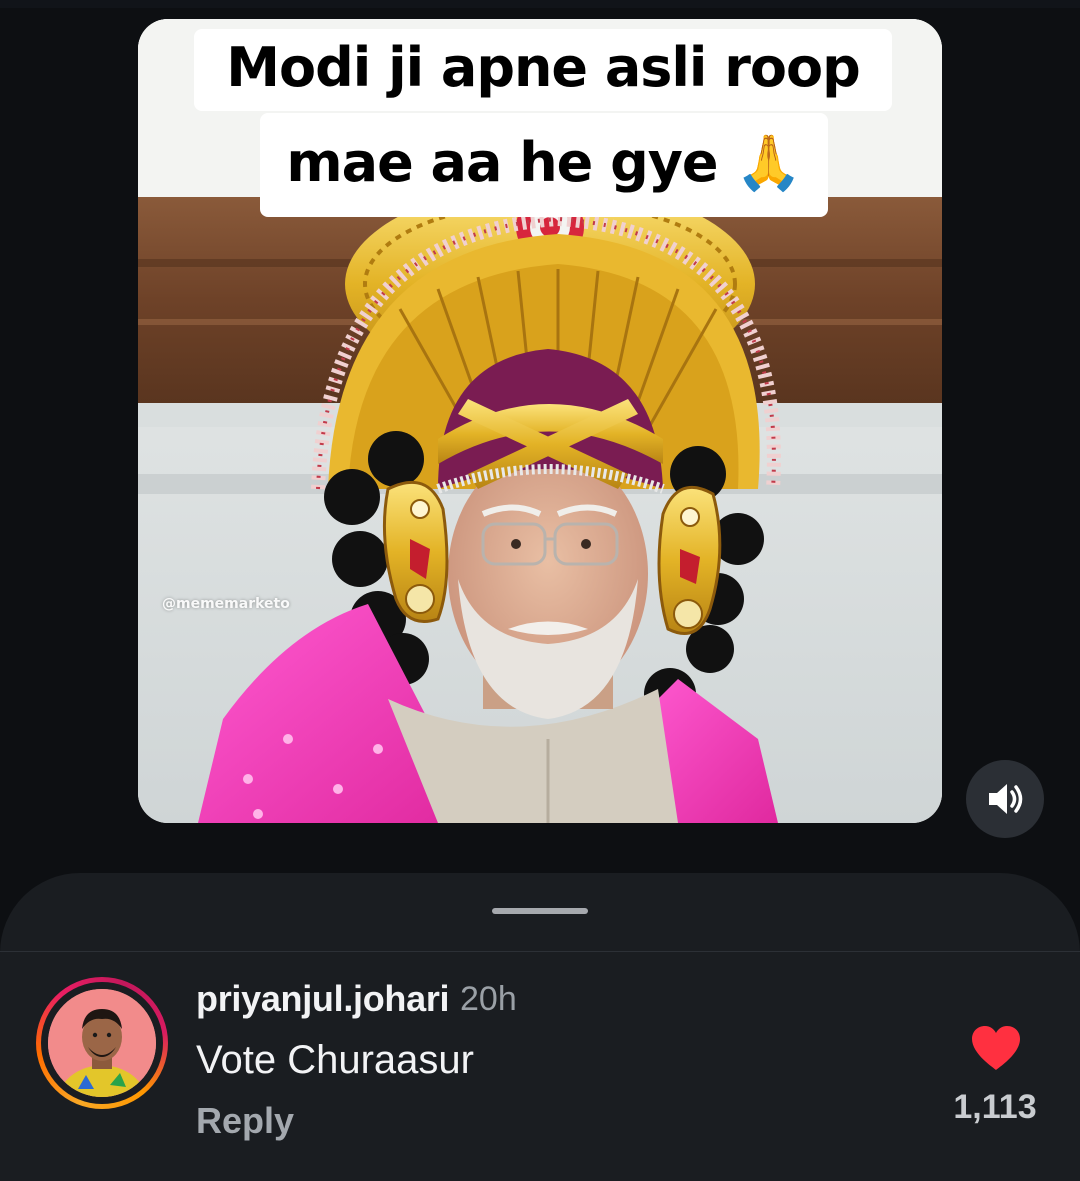 Image resolution: width=1080 pixels, height=1181 pixels. What do you see at coordinates (226, 604) in the screenshot?
I see `watermark: @mememarketo` at bounding box center [226, 604].